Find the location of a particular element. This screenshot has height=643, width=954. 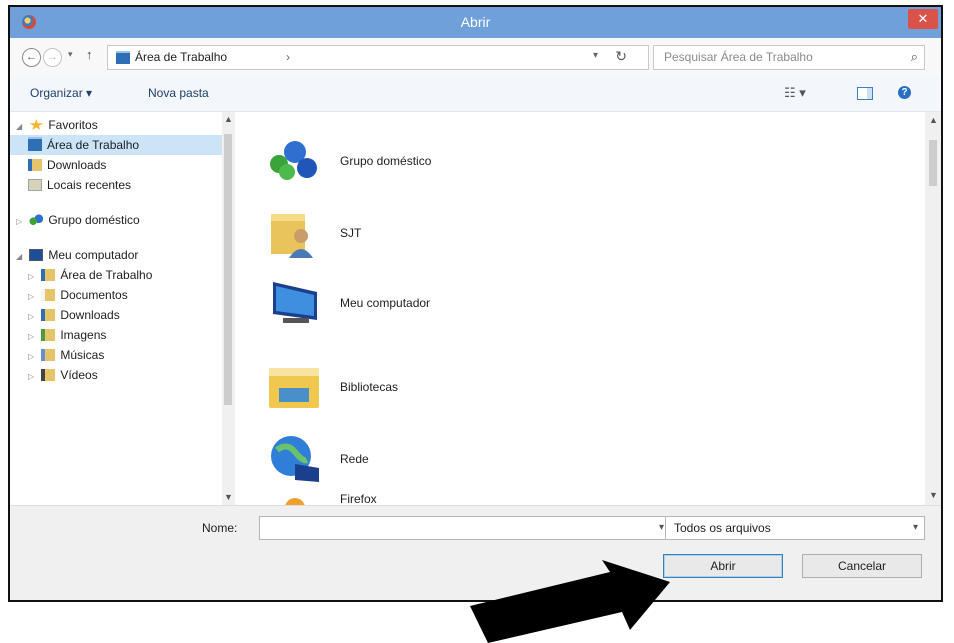

user-folder-icon is located at coordinates (292, 236).